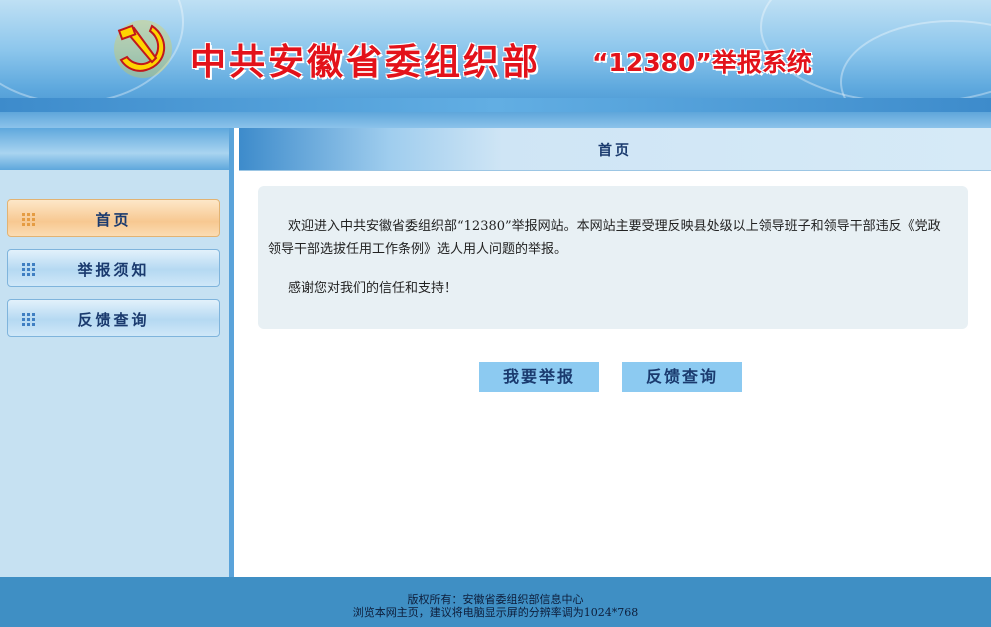 The width and height of the screenshot is (991, 627). I want to click on page-title: 首页, so click(615, 151).